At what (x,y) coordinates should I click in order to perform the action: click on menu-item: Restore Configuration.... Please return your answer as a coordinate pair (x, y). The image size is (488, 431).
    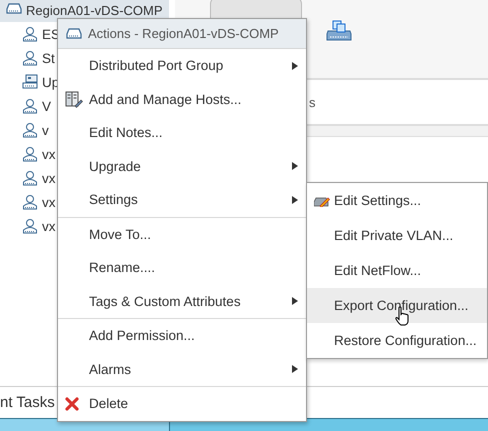
    Looking at the image, I should click on (397, 340).